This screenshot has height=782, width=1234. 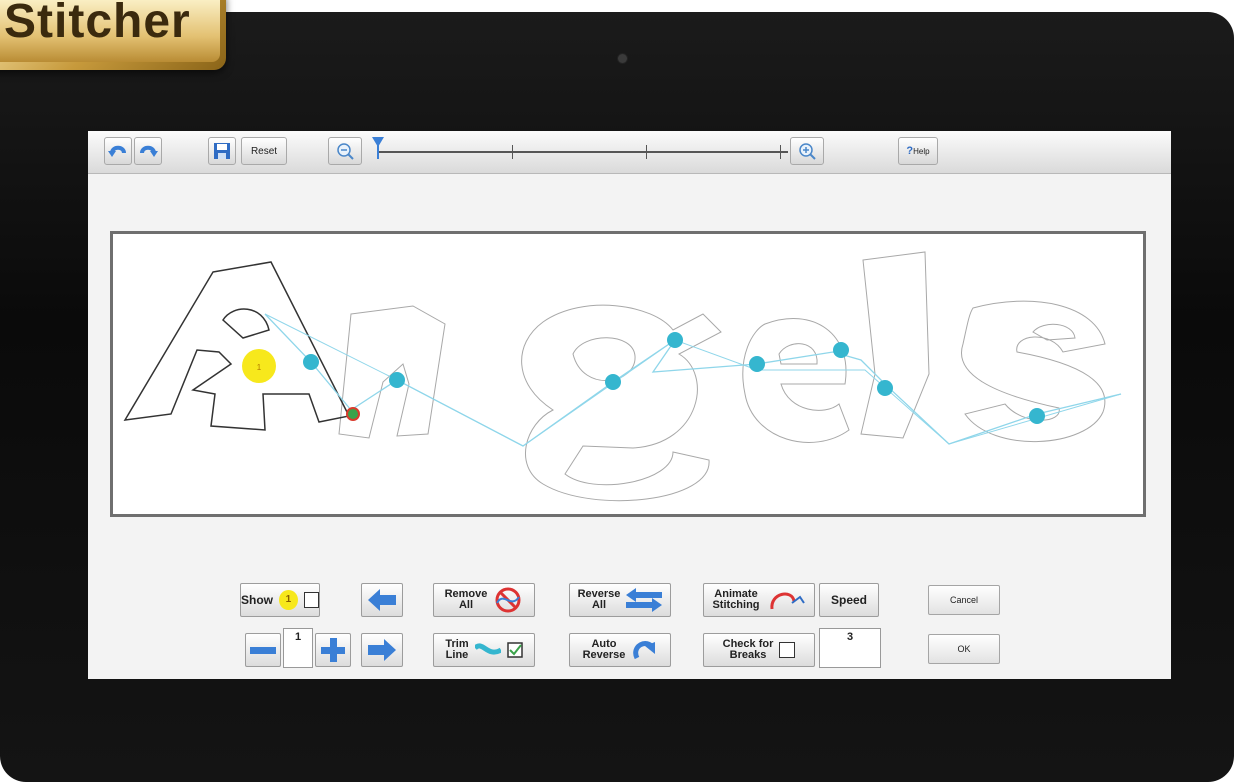 I want to click on check-breaks-line-2: Breaks, so click(x=748, y=655).